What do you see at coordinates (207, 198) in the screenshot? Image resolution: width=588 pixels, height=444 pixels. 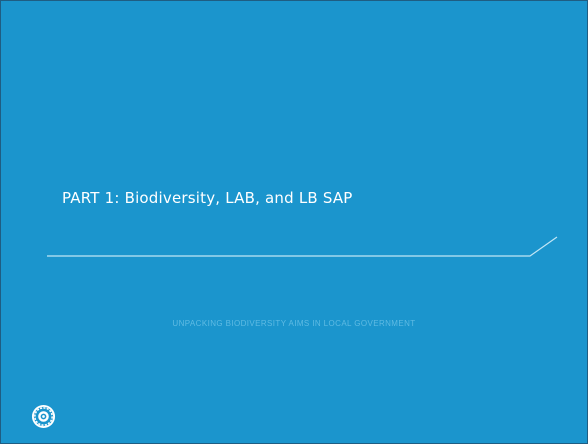 I see `slide-title: PART 1: Biodiversity, LAB, and LB SAP` at bounding box center [207, 198].